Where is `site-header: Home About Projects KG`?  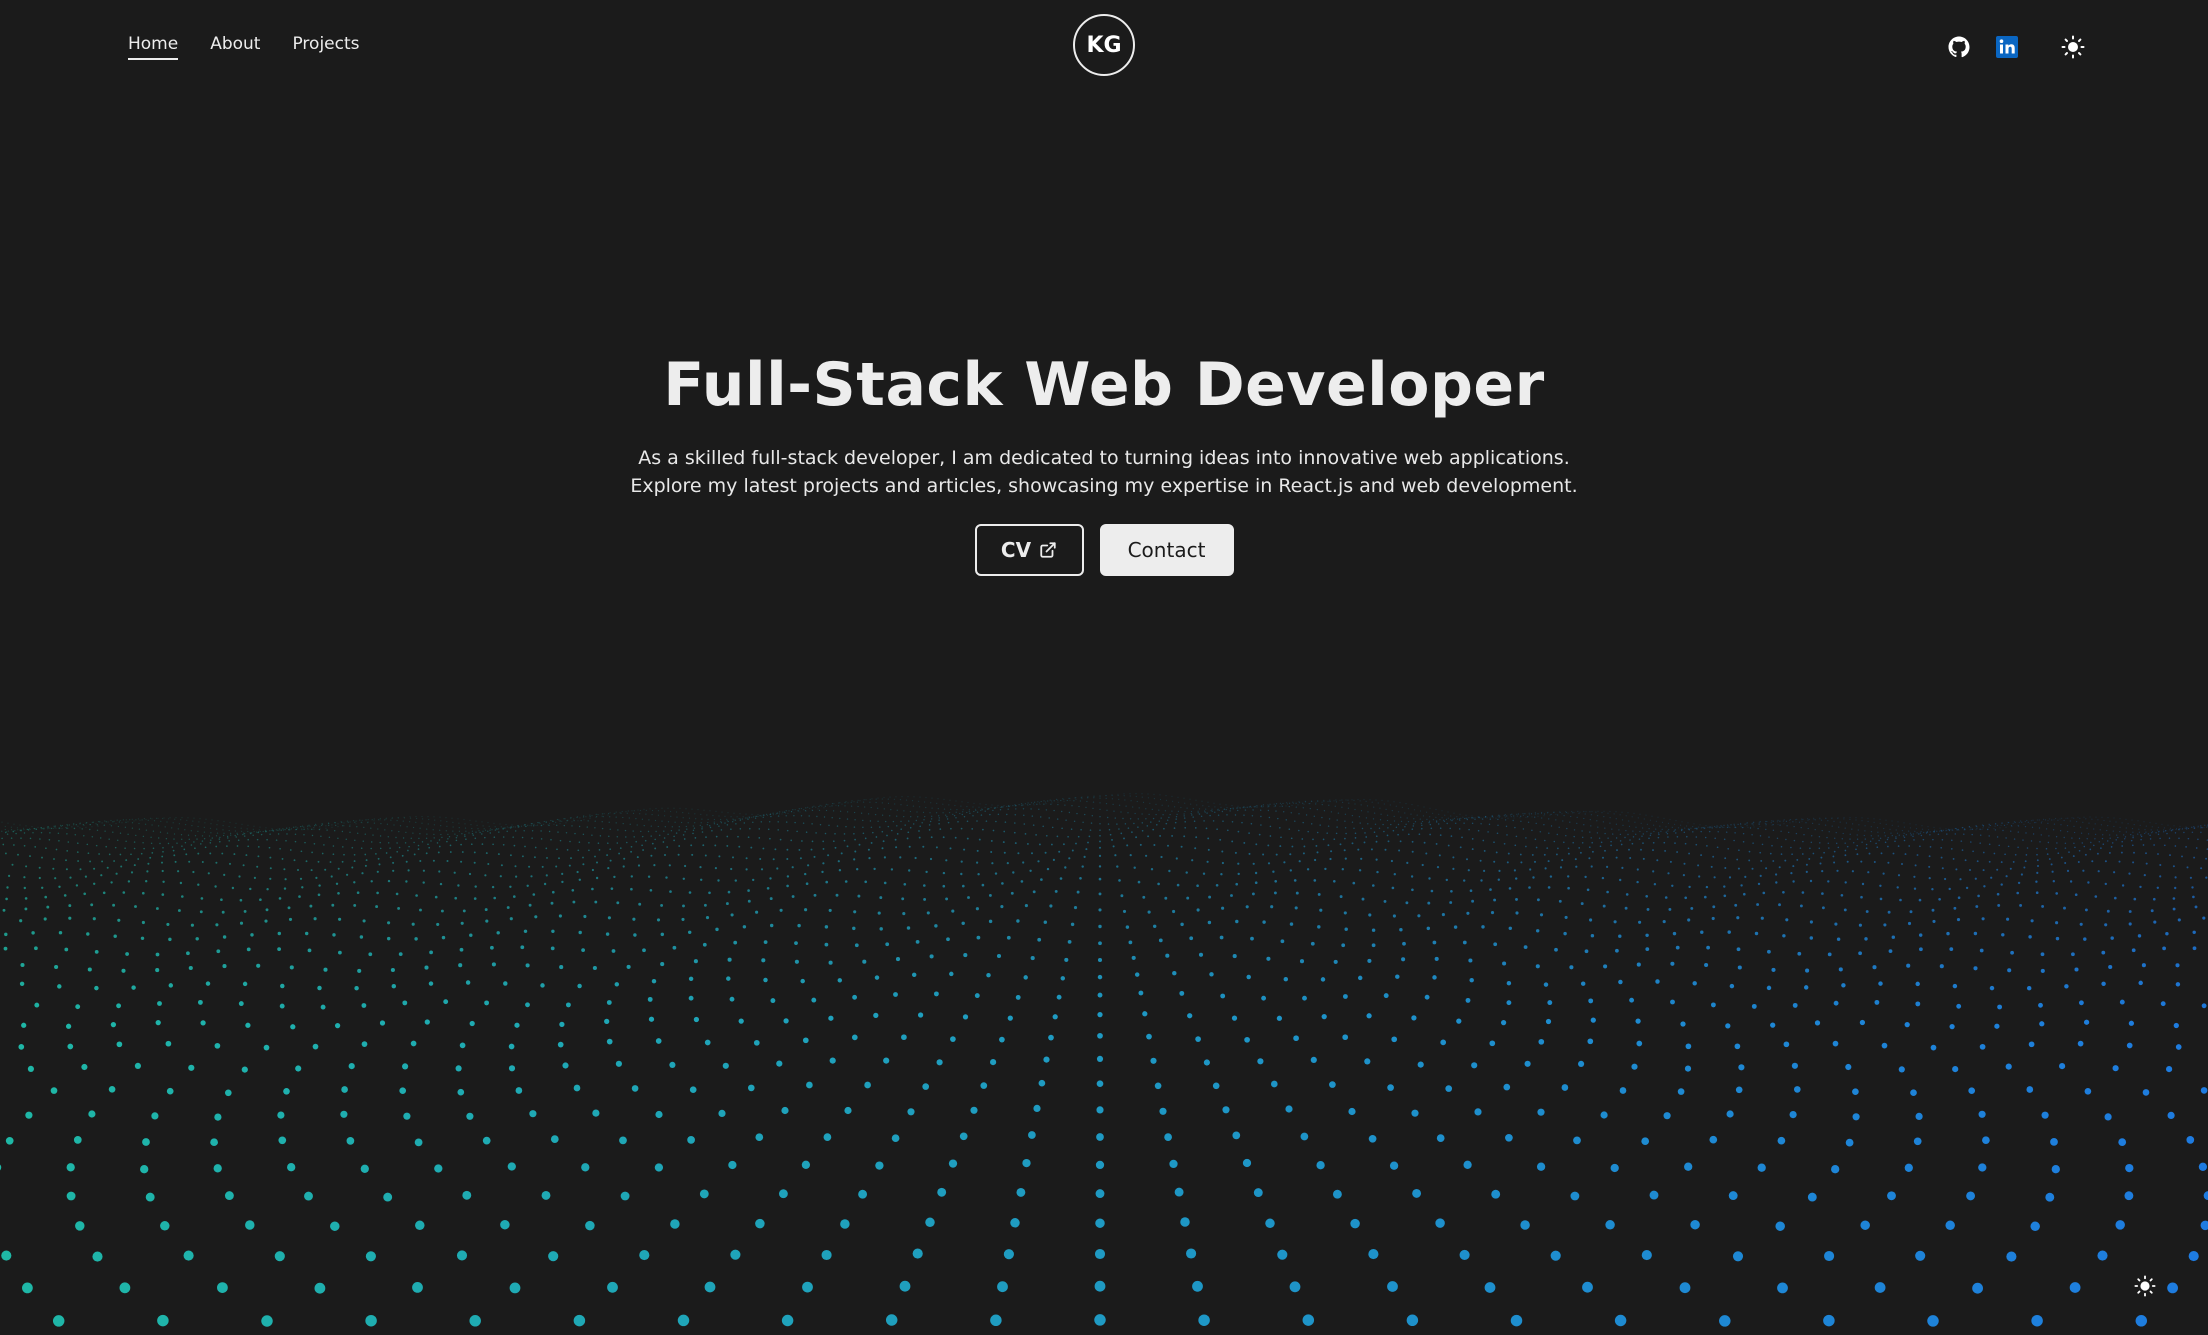
site-header: Home About Projects KG is located at coordinates (1104, 47).